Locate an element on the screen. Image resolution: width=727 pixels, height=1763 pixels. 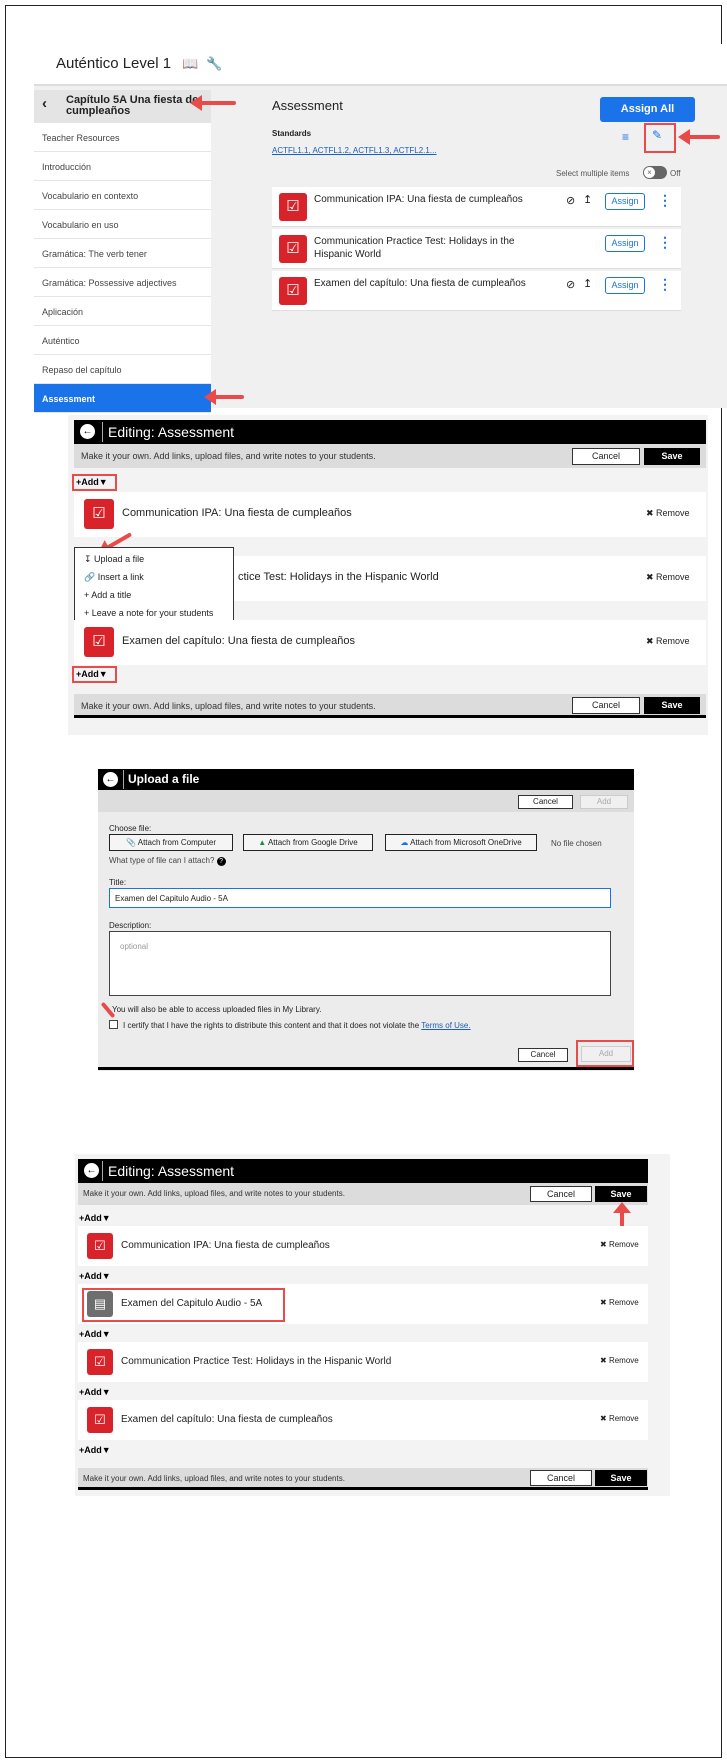
file-types-text: What type of file can I attach? ? is located at coordinates (167, 861).